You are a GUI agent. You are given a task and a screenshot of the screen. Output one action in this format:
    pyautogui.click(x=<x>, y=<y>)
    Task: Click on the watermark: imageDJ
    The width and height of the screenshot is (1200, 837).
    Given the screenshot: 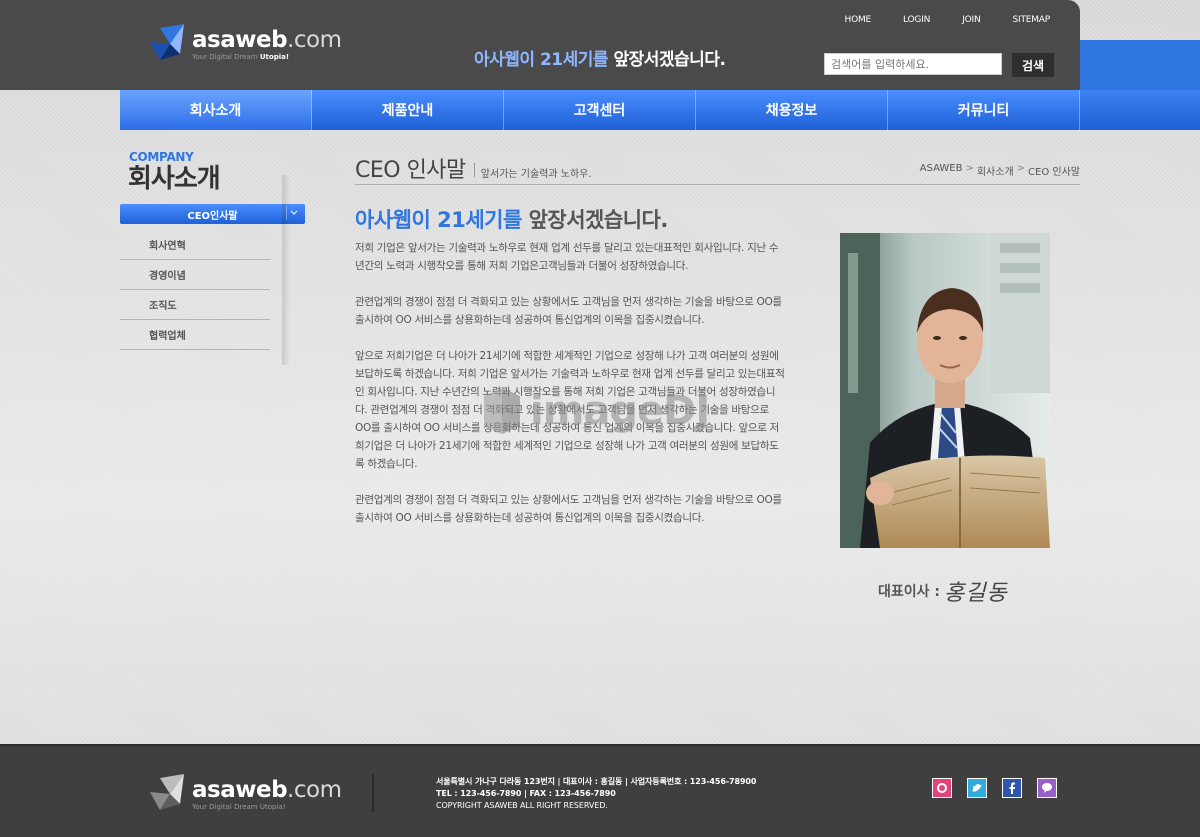 What is the action you would take?
    pyautogui.click(x=595, y=411)
    